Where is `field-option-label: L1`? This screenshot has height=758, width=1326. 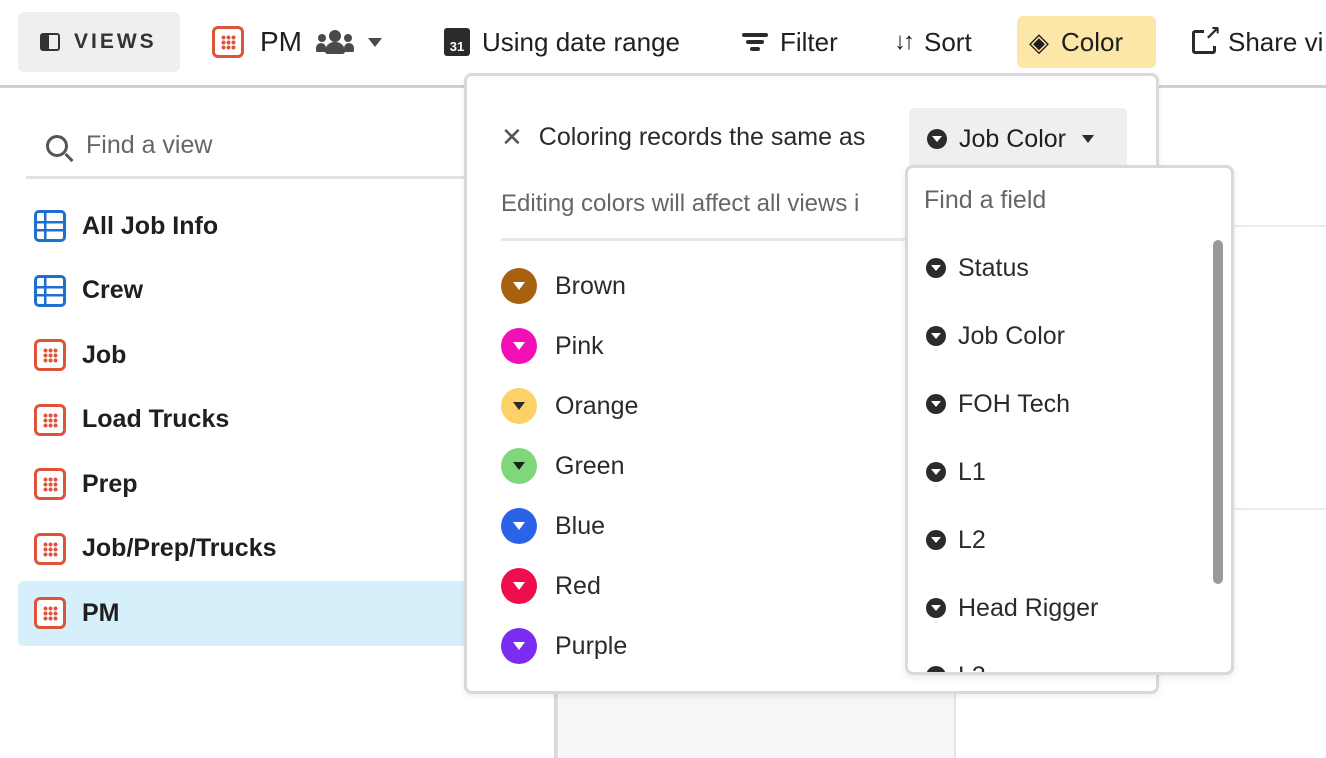 field-option-label: L1 is located at coordinates (972, 471).